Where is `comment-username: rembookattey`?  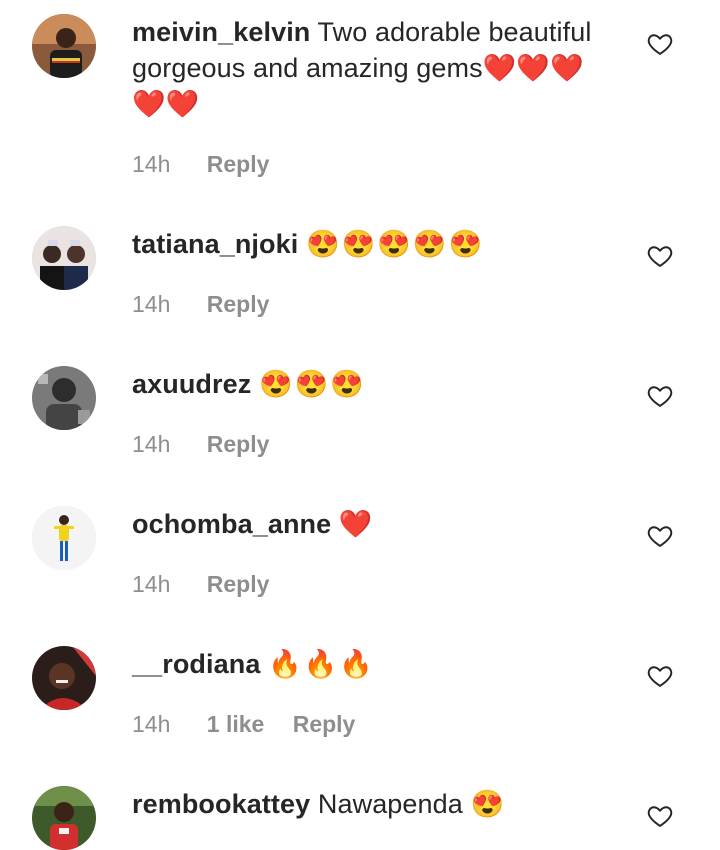 comment-username: rembookattey is located at coordinates (221, 804).